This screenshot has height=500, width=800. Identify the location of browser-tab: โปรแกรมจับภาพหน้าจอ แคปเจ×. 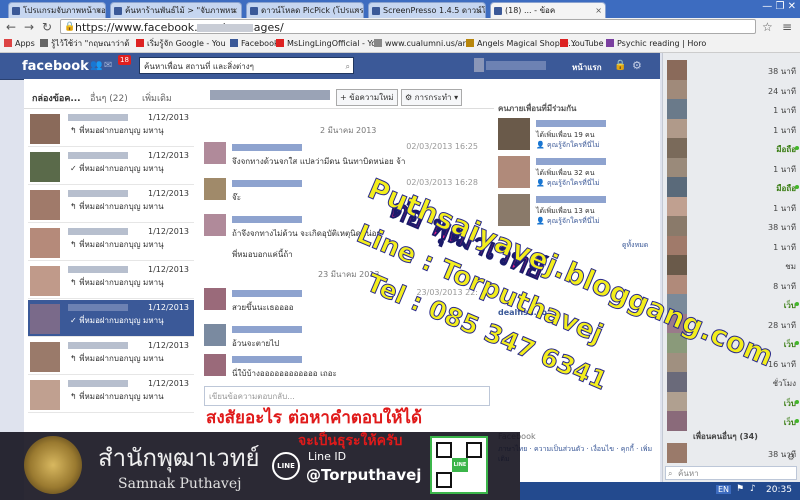
(57, 10).